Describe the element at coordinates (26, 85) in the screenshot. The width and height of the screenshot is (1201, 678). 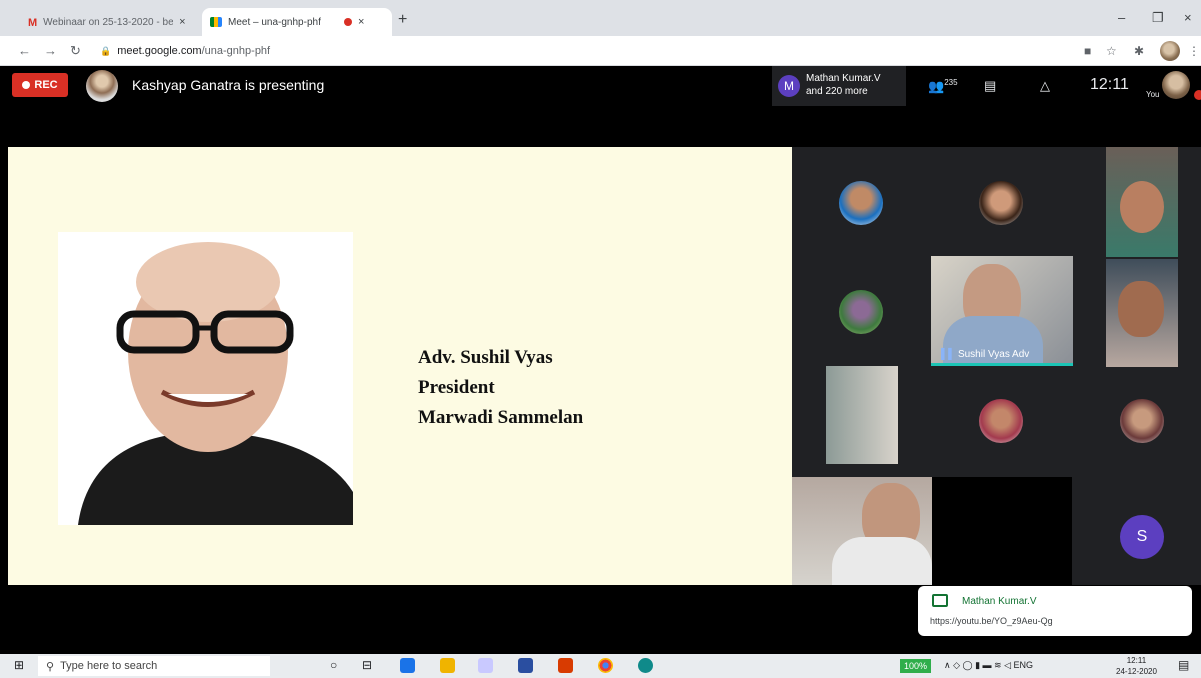
I see `record-dot-icon` at that location.